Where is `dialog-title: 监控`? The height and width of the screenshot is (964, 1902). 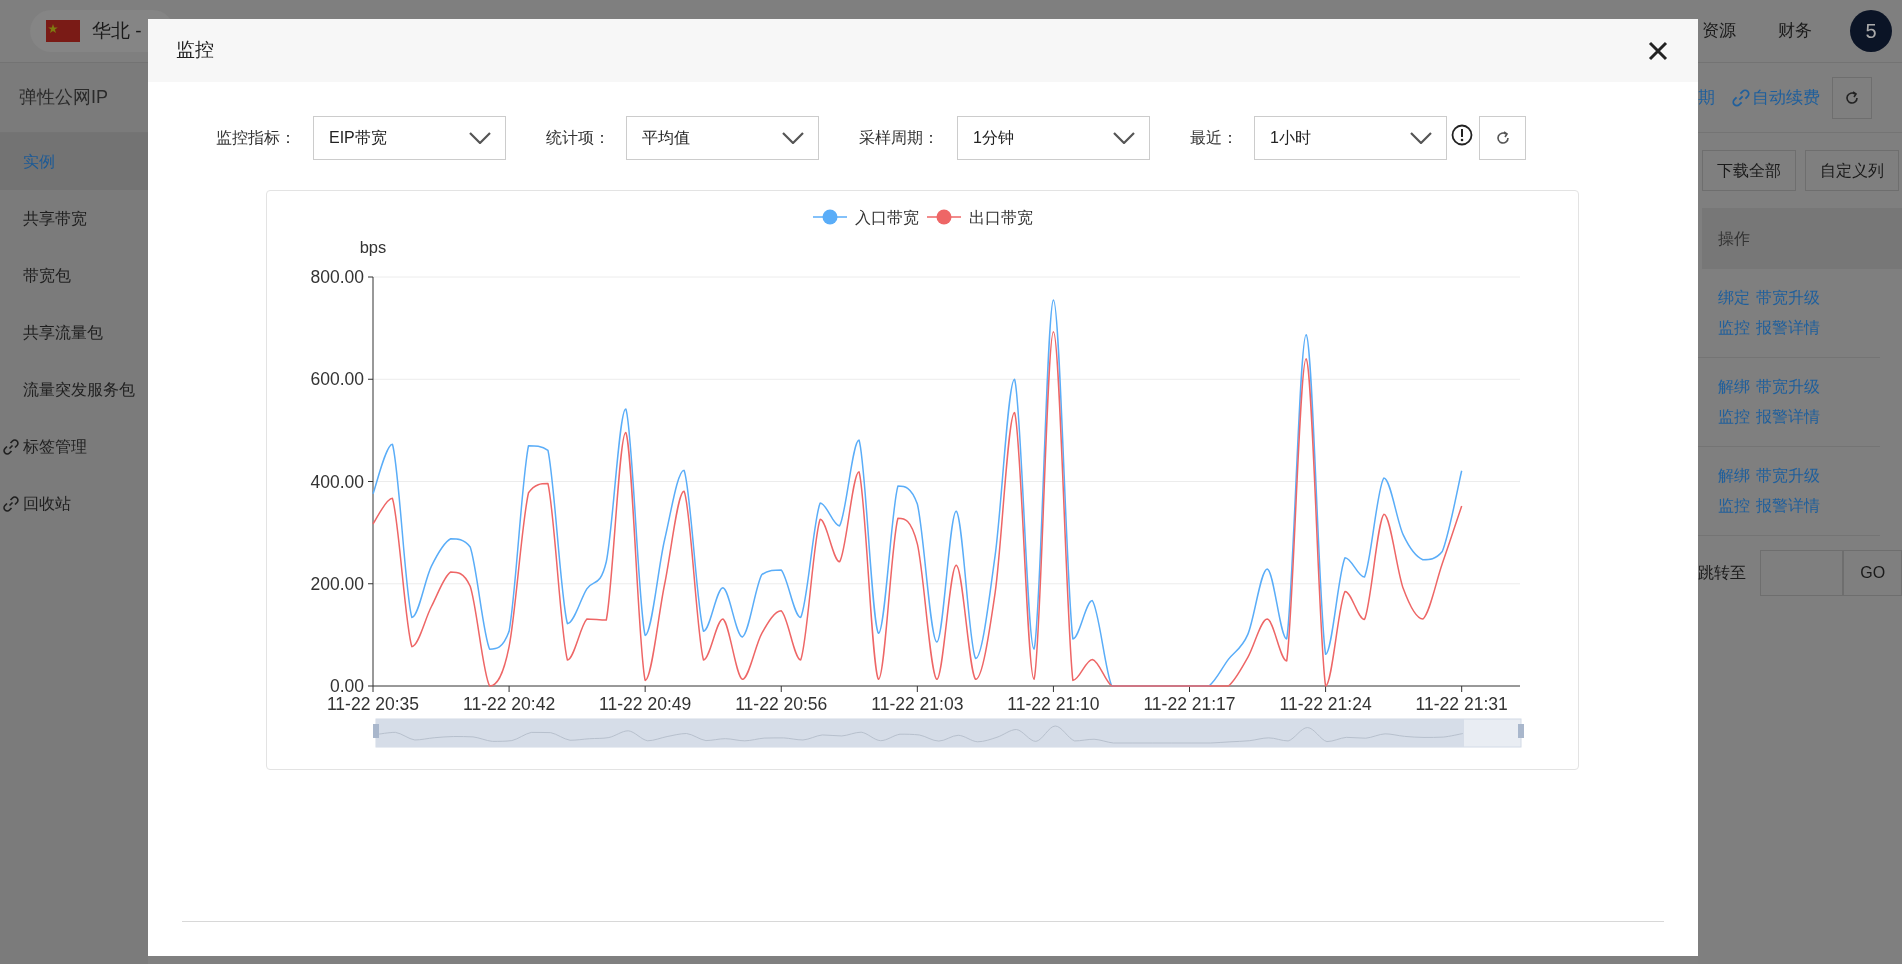 dialog-title: 监控 is located at coordinates (195, 50).